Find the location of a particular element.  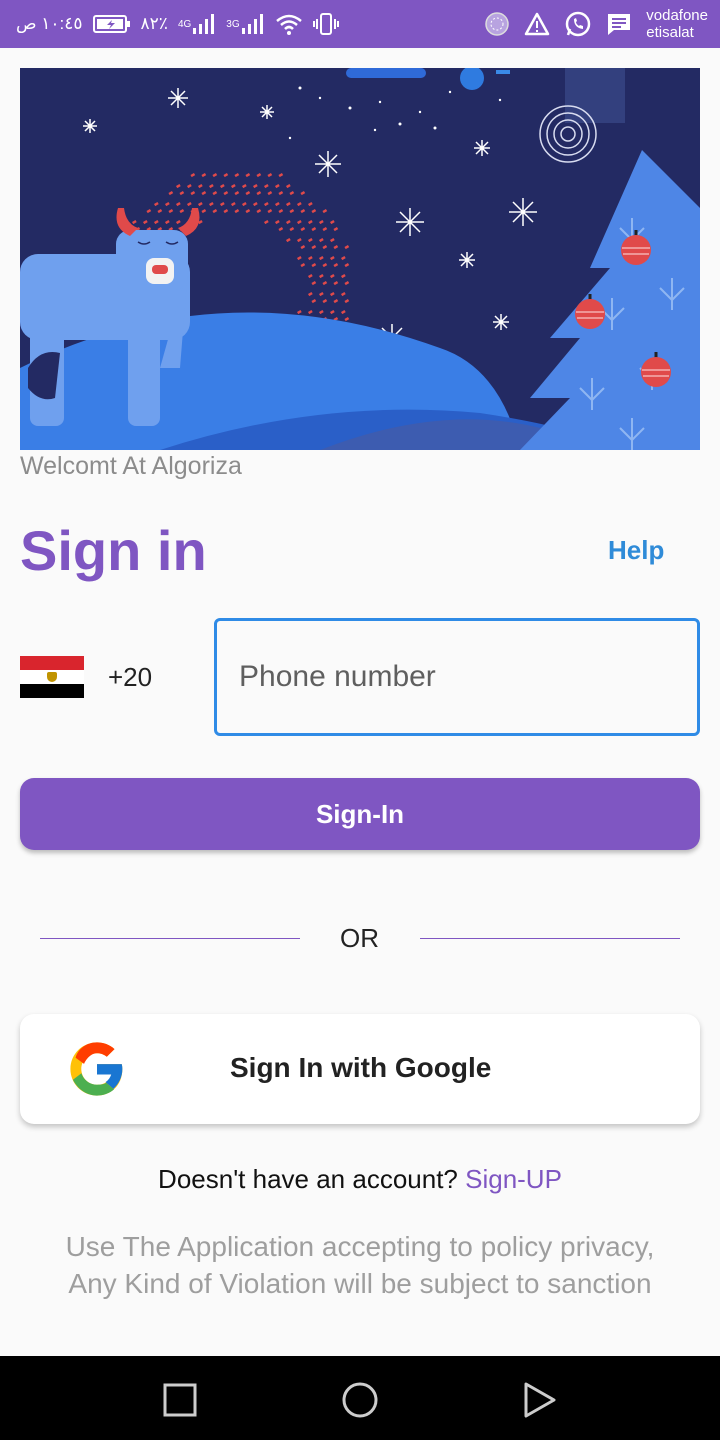

divider-right is located at coordinates (550, 938).